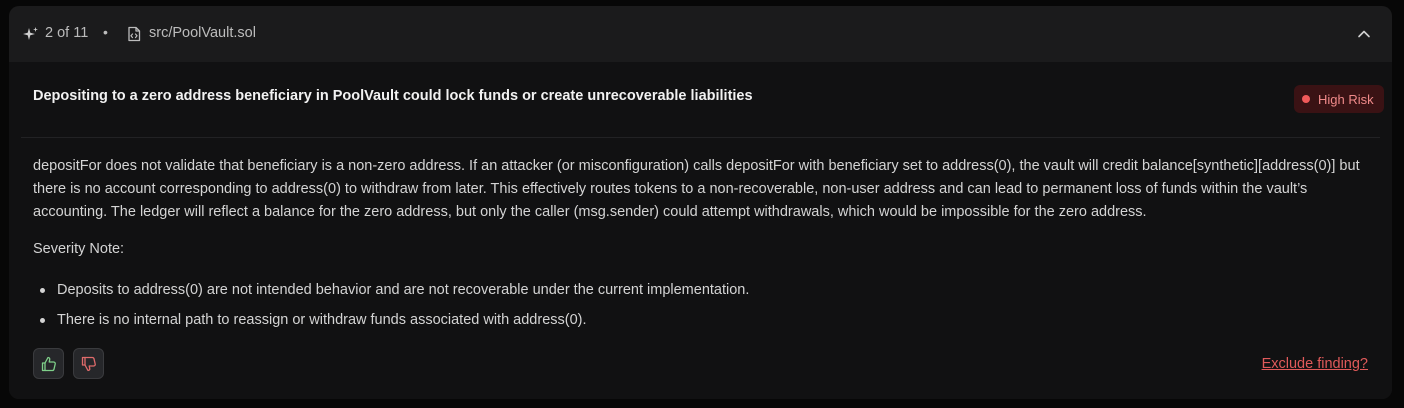 This screenshot has width=1404, height=408. I want to click on downvote-button, so click(88, 363).